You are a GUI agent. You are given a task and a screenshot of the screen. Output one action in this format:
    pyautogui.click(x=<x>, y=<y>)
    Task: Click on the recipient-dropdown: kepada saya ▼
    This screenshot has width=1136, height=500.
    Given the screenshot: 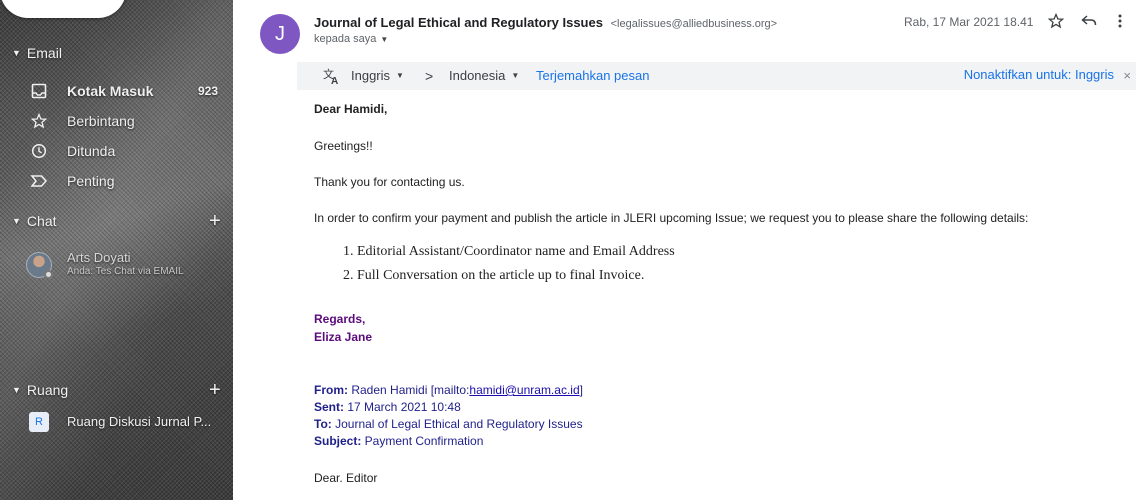 What is the action you would take?
    pyautogui.click(x=351, y=39)
    